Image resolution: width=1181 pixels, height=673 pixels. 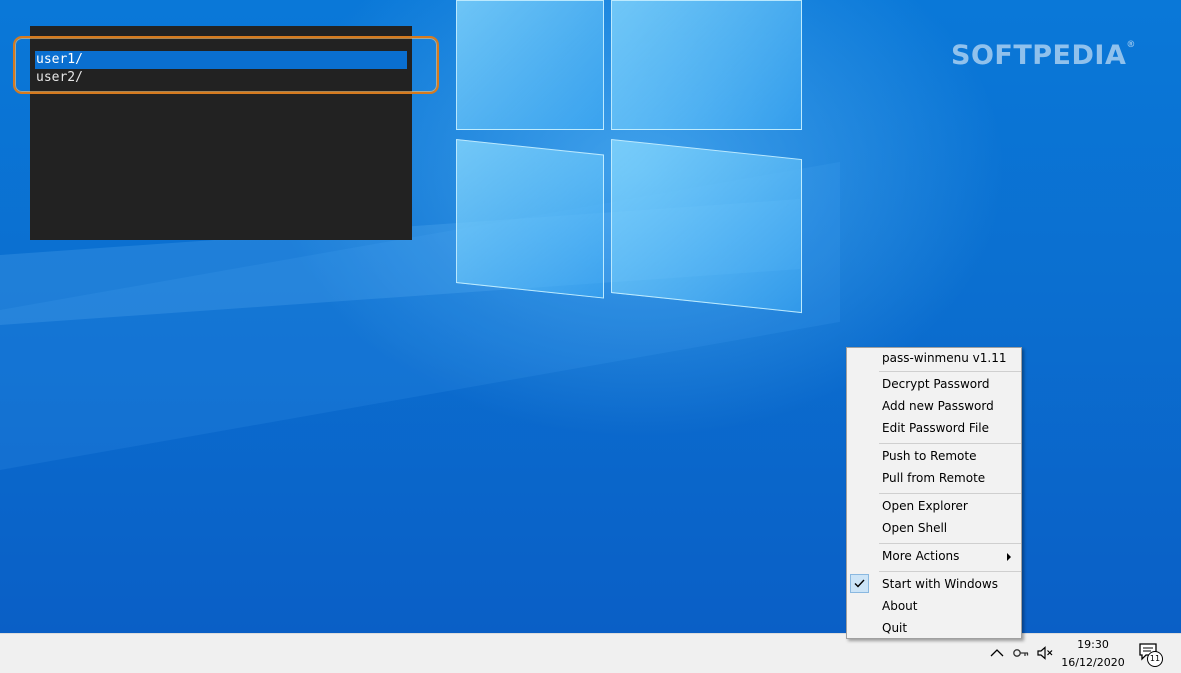 What do you see at coordinates (938, 406) in the screenshot?
I see `menu-item-add-password: Add new Password` at bounding box center [938, 406].